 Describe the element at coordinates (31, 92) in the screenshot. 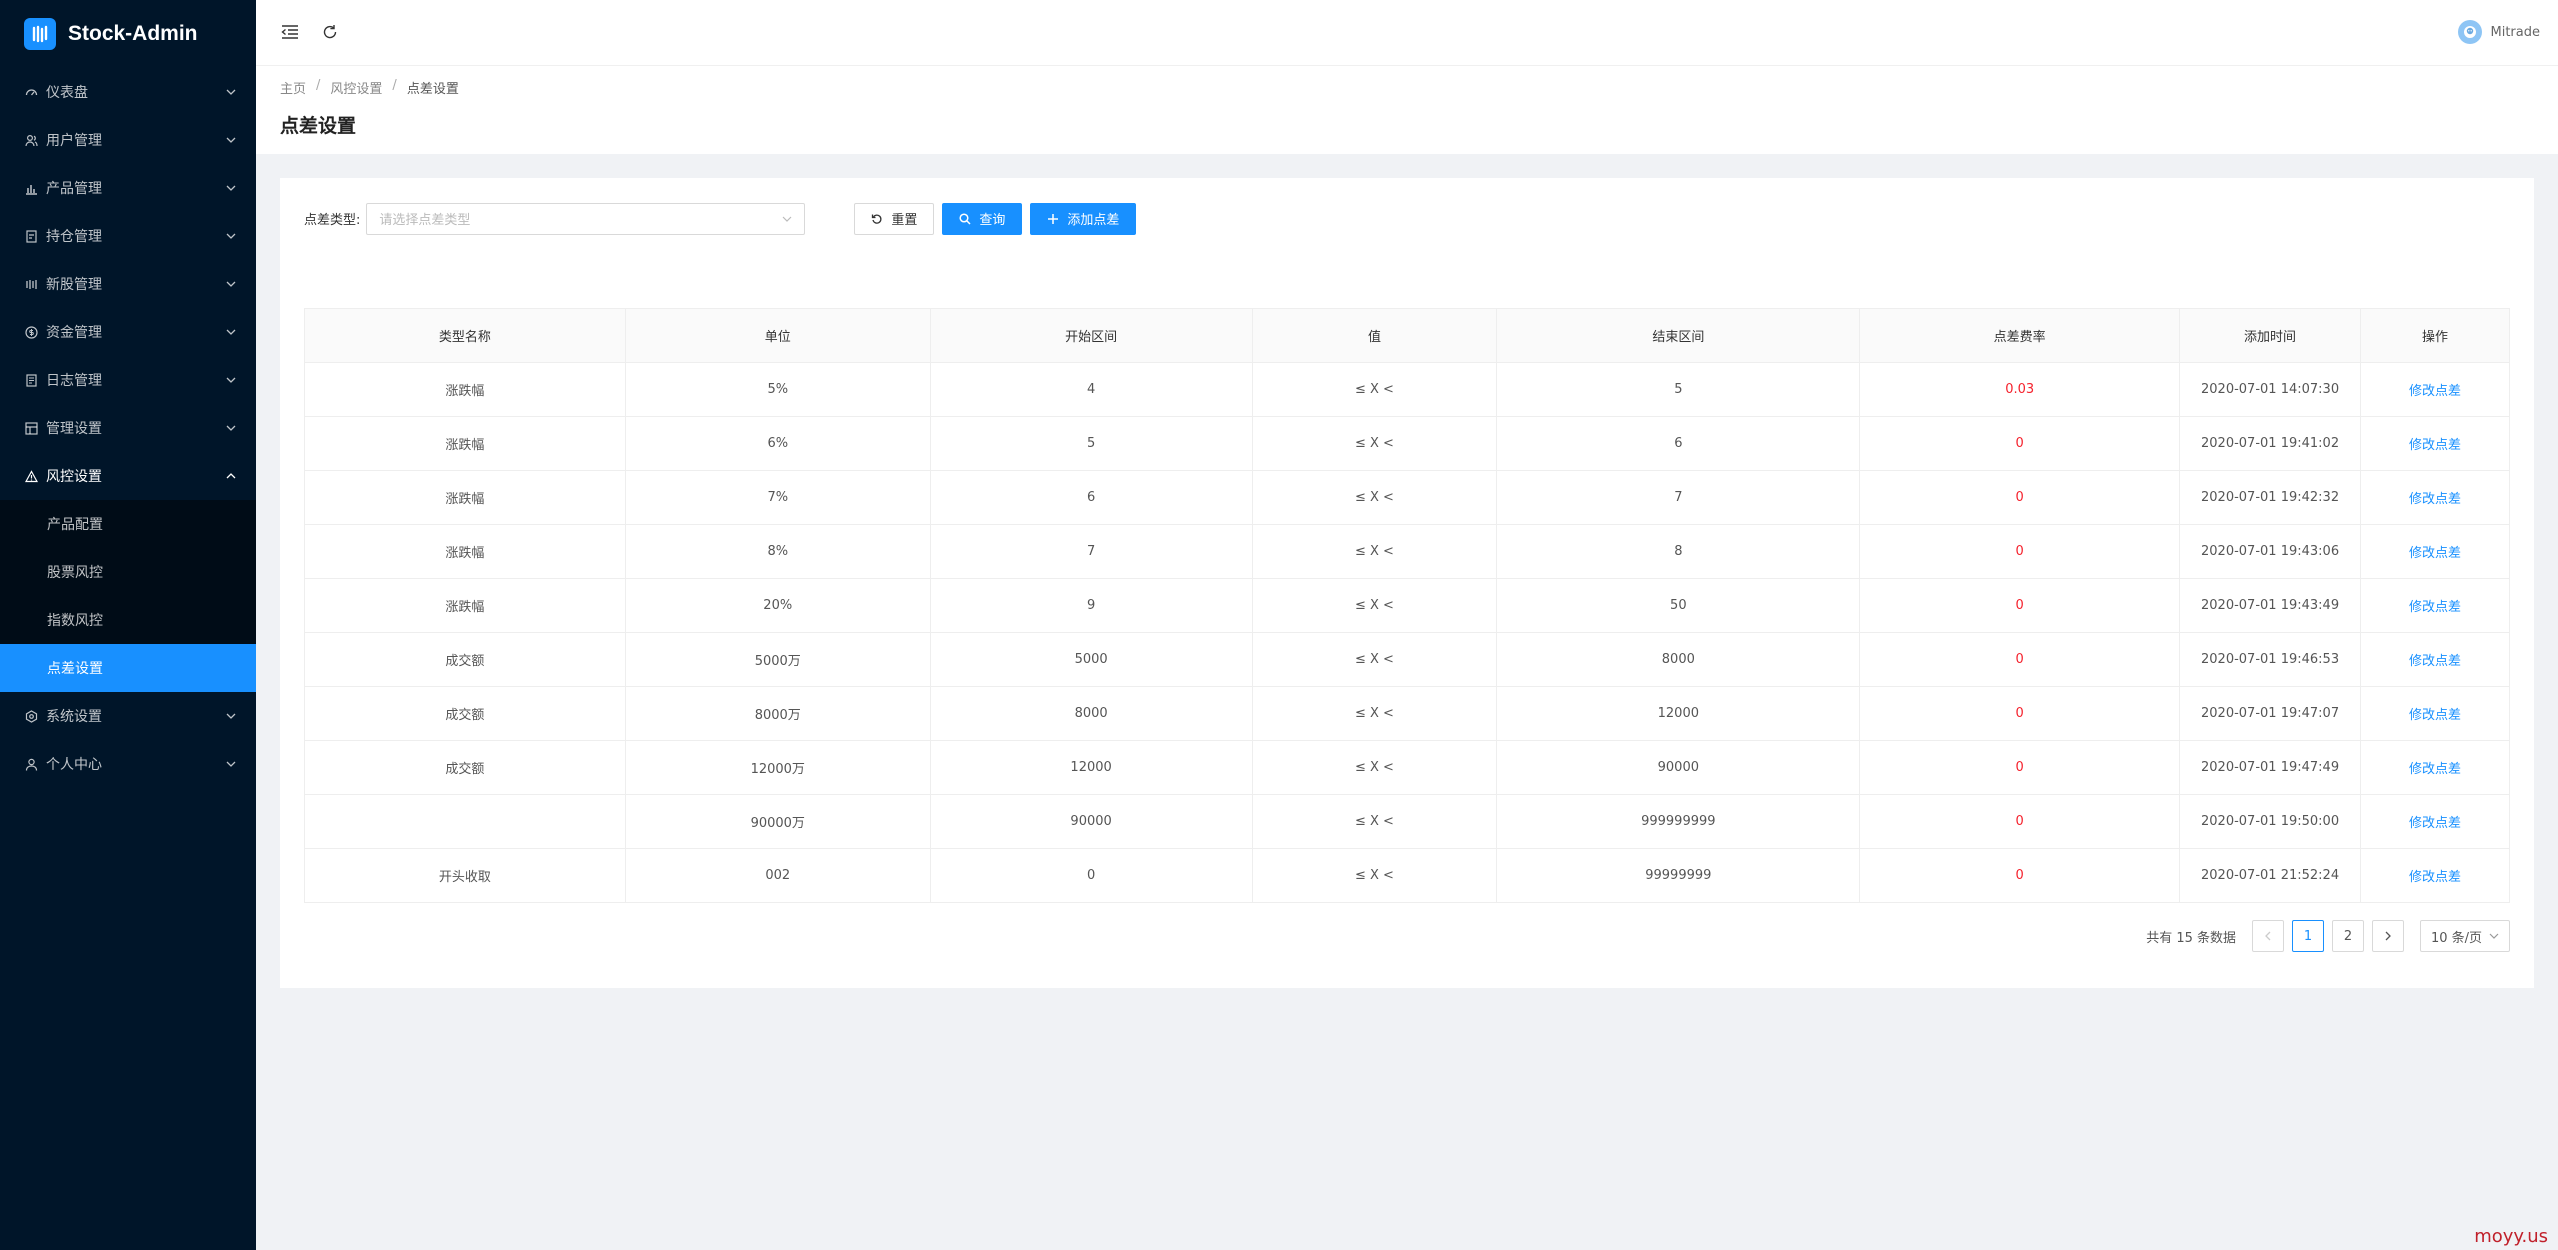

I see `dashboard-icon` at that location.